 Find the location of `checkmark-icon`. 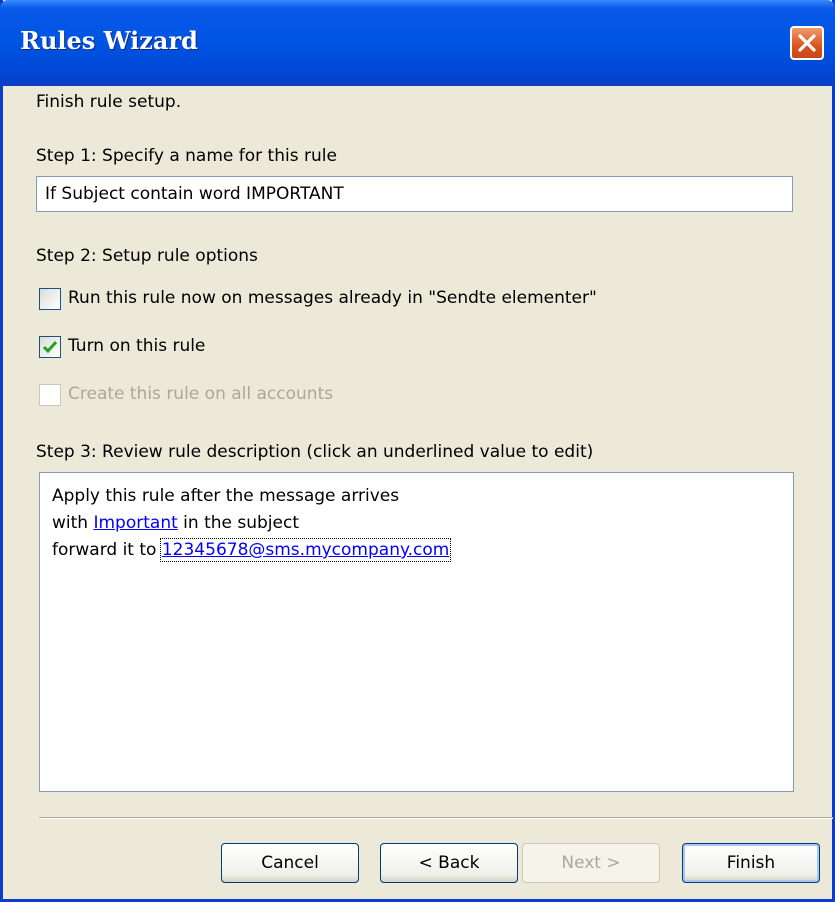

checkmark-icon is located at coordinates (50, 347).